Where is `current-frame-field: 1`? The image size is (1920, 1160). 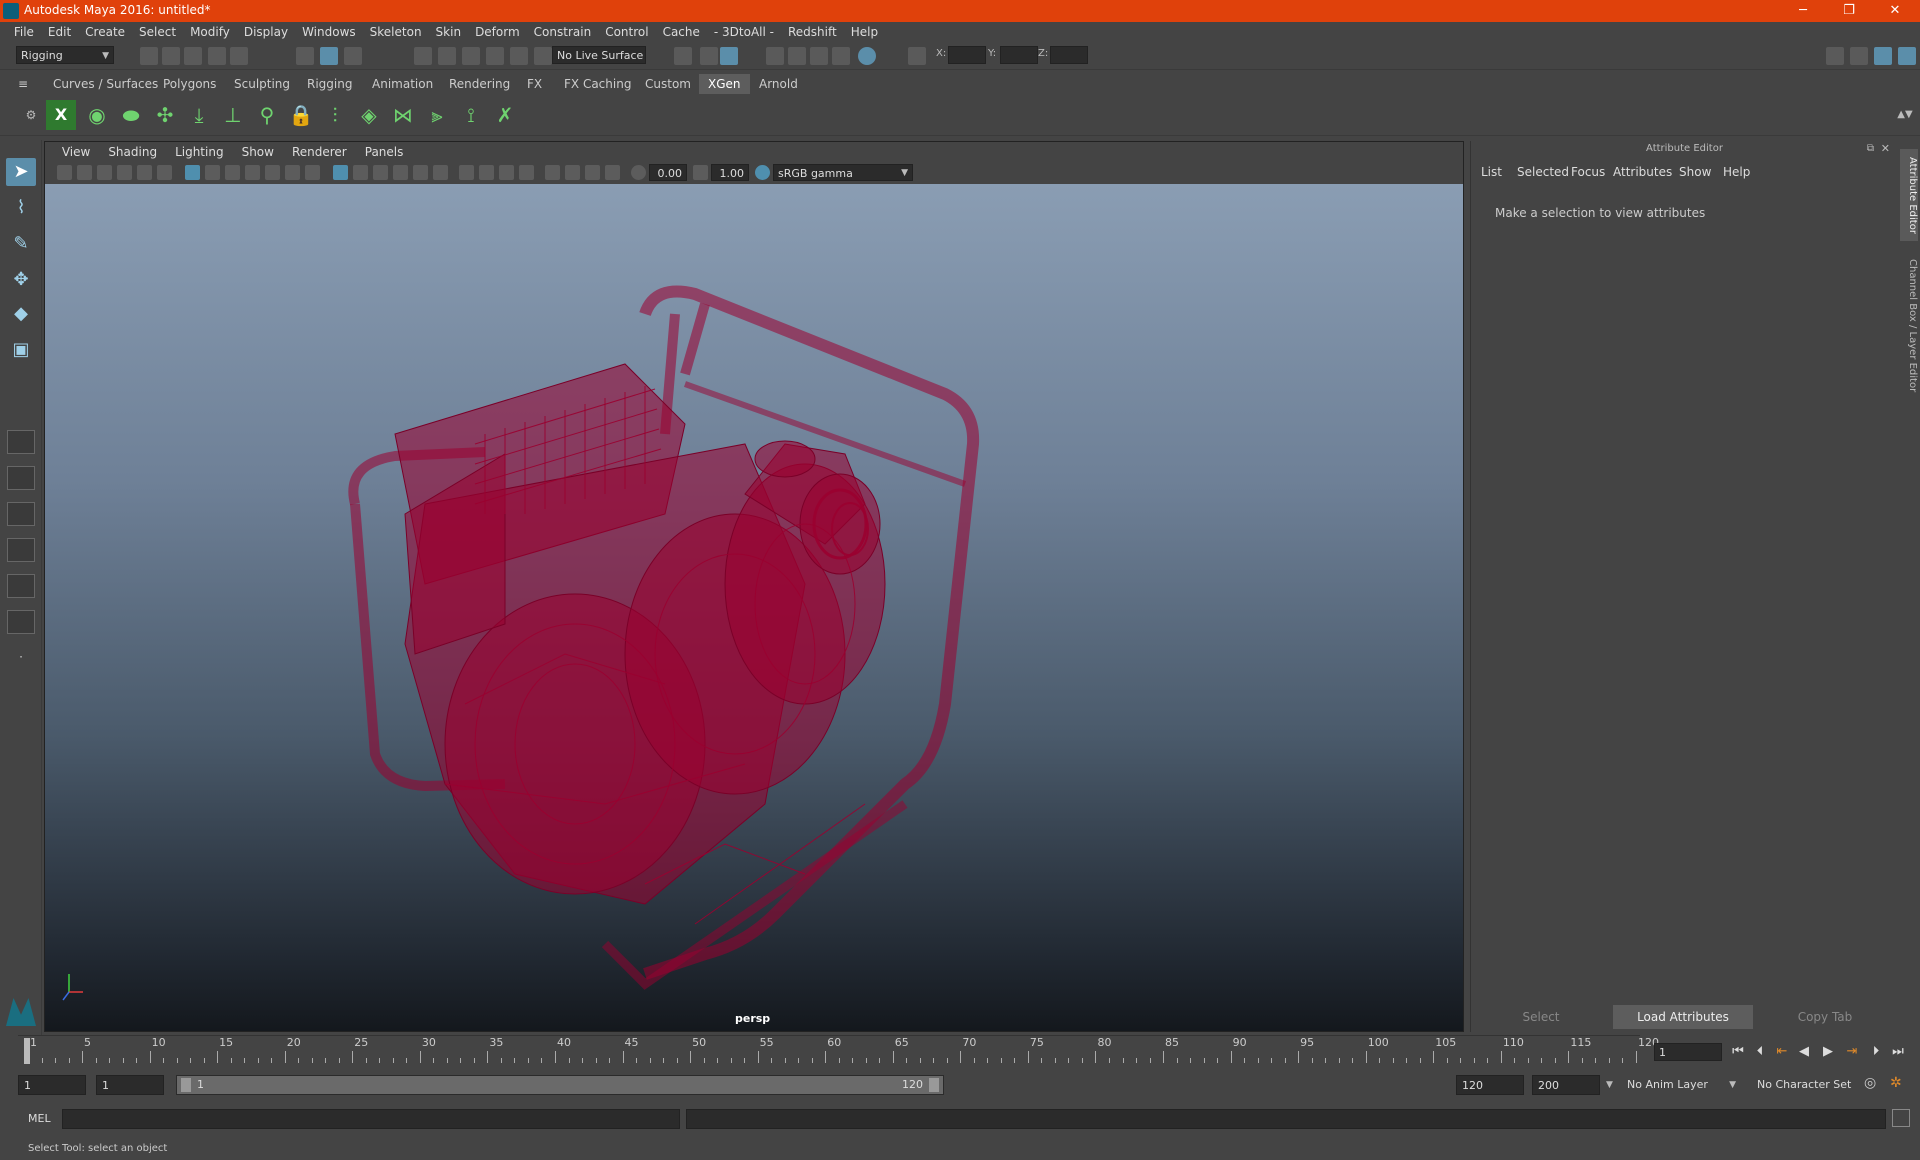 current-frame-field: 1 is located at coordinates (1688, 1052).